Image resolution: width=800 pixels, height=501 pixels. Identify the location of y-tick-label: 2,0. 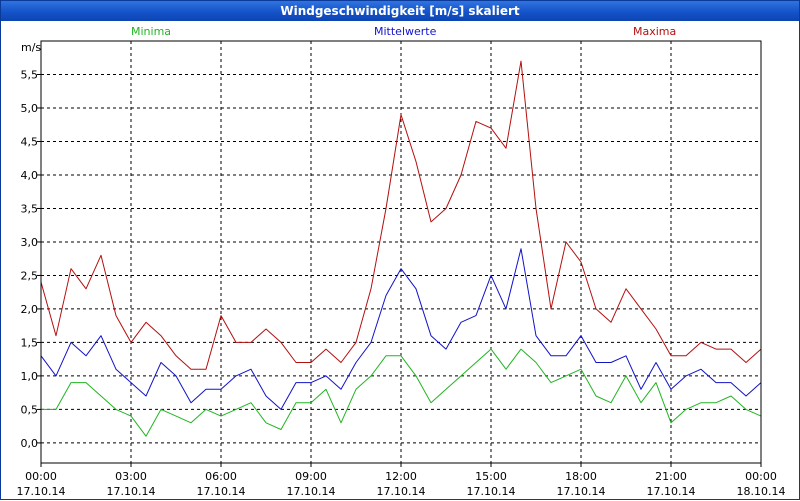
(30, 309).